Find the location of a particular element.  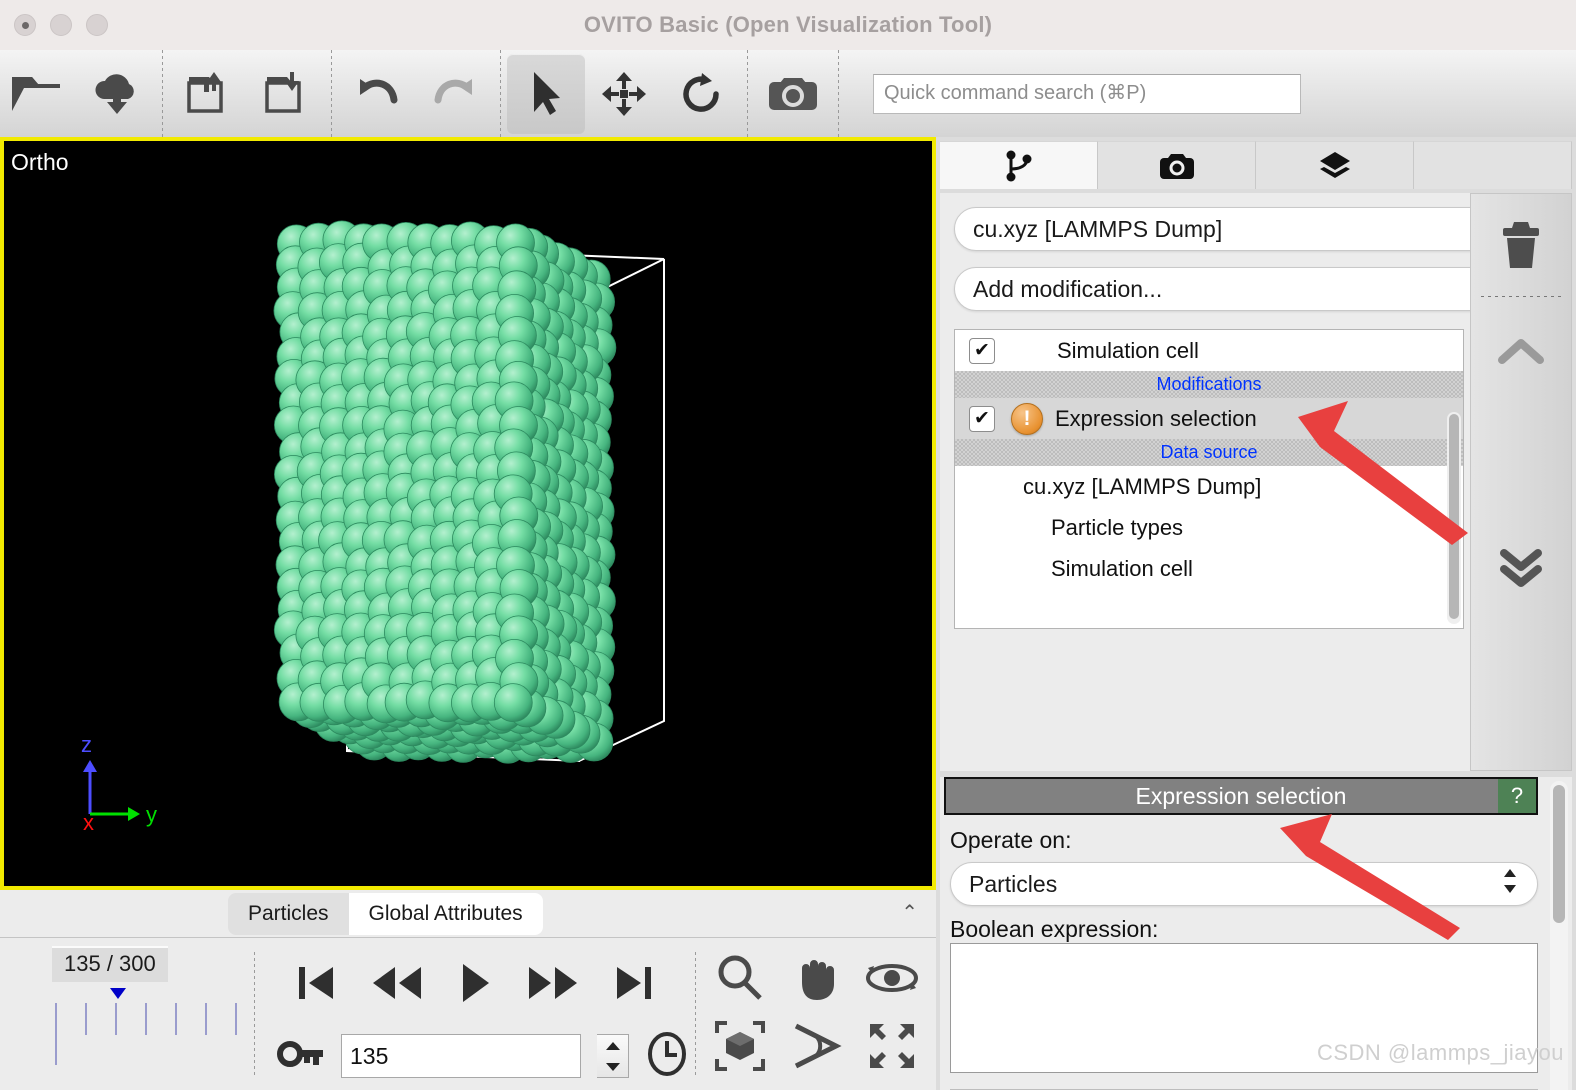

file-up-icon is located at coordinates (208, 94).